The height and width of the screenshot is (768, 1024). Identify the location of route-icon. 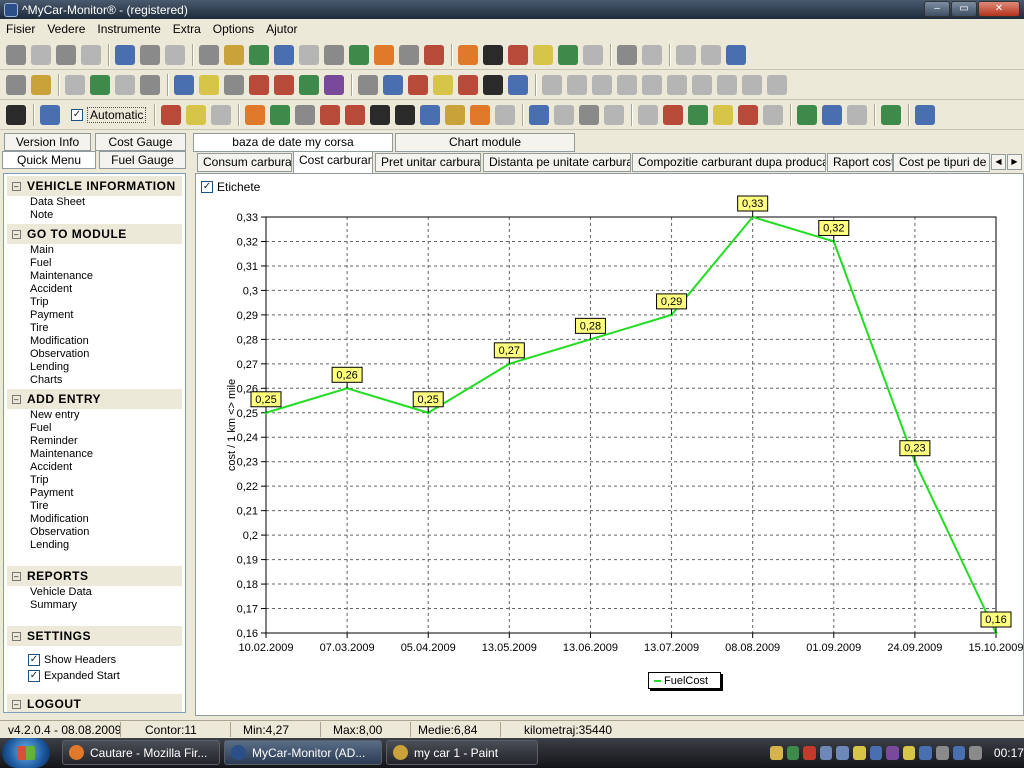
(284, 54).